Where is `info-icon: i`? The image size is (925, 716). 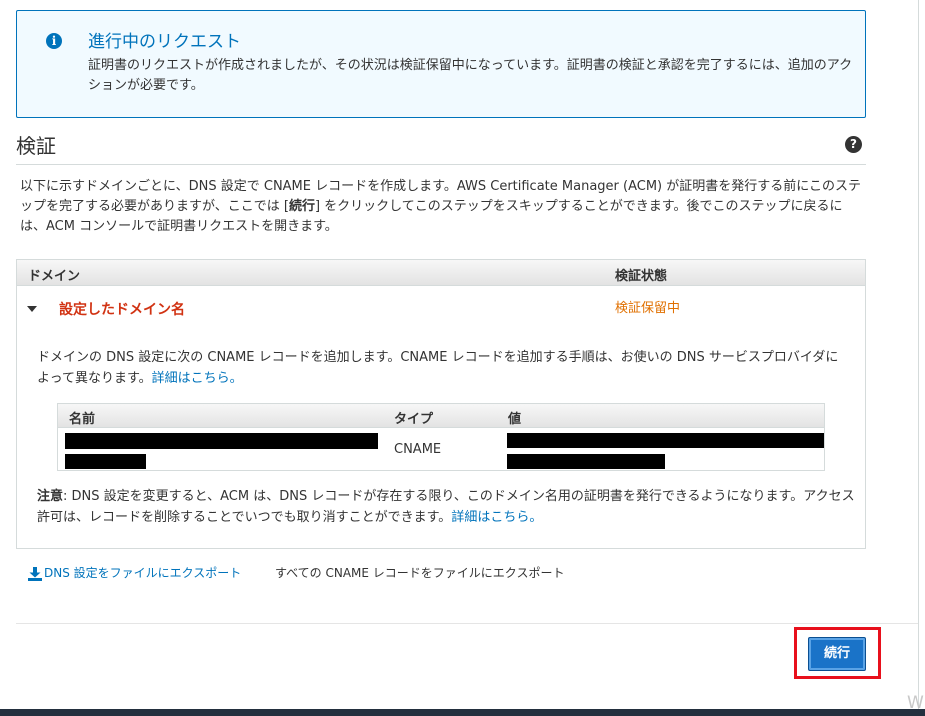
info-icon: i is located at coordinates (54, 41).